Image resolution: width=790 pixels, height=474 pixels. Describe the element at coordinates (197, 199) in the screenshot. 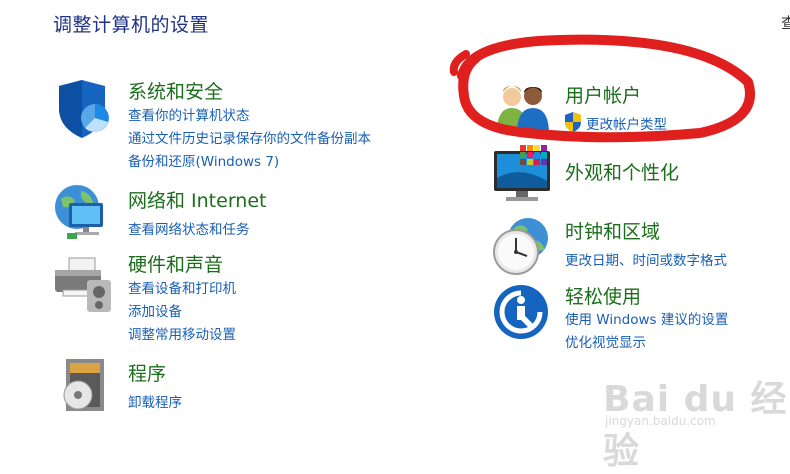

I see `category-title-network-internet: 网络和 Internet` at that location.